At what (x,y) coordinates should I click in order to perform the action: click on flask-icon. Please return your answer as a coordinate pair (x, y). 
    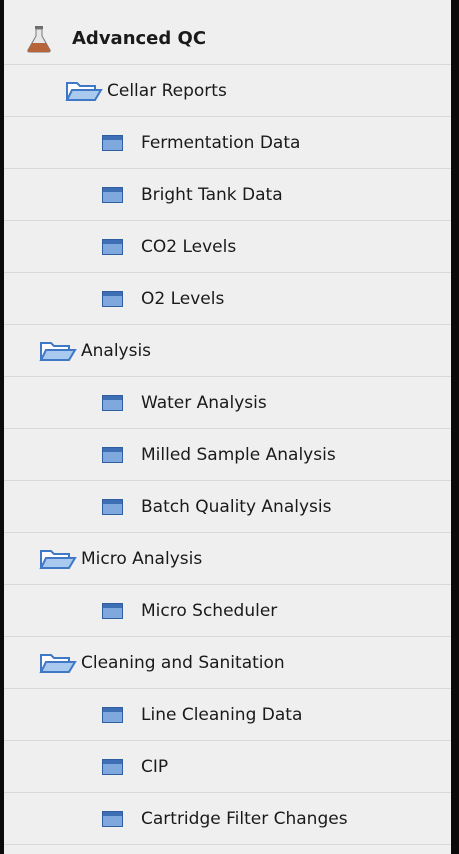
    Looking at the image, I should click on (39, 39).